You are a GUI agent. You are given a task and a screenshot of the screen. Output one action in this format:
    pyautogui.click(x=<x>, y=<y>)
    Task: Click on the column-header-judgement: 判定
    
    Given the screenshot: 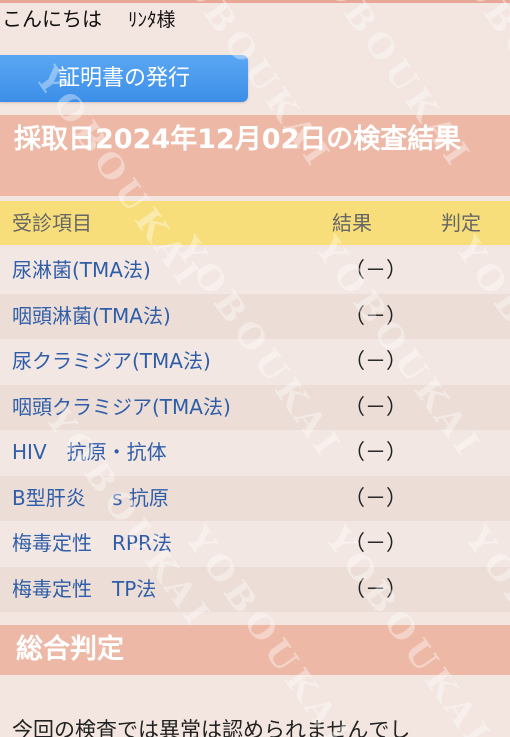 What is the action you would take?
    pyautogui.click(x=461, y=223)
    